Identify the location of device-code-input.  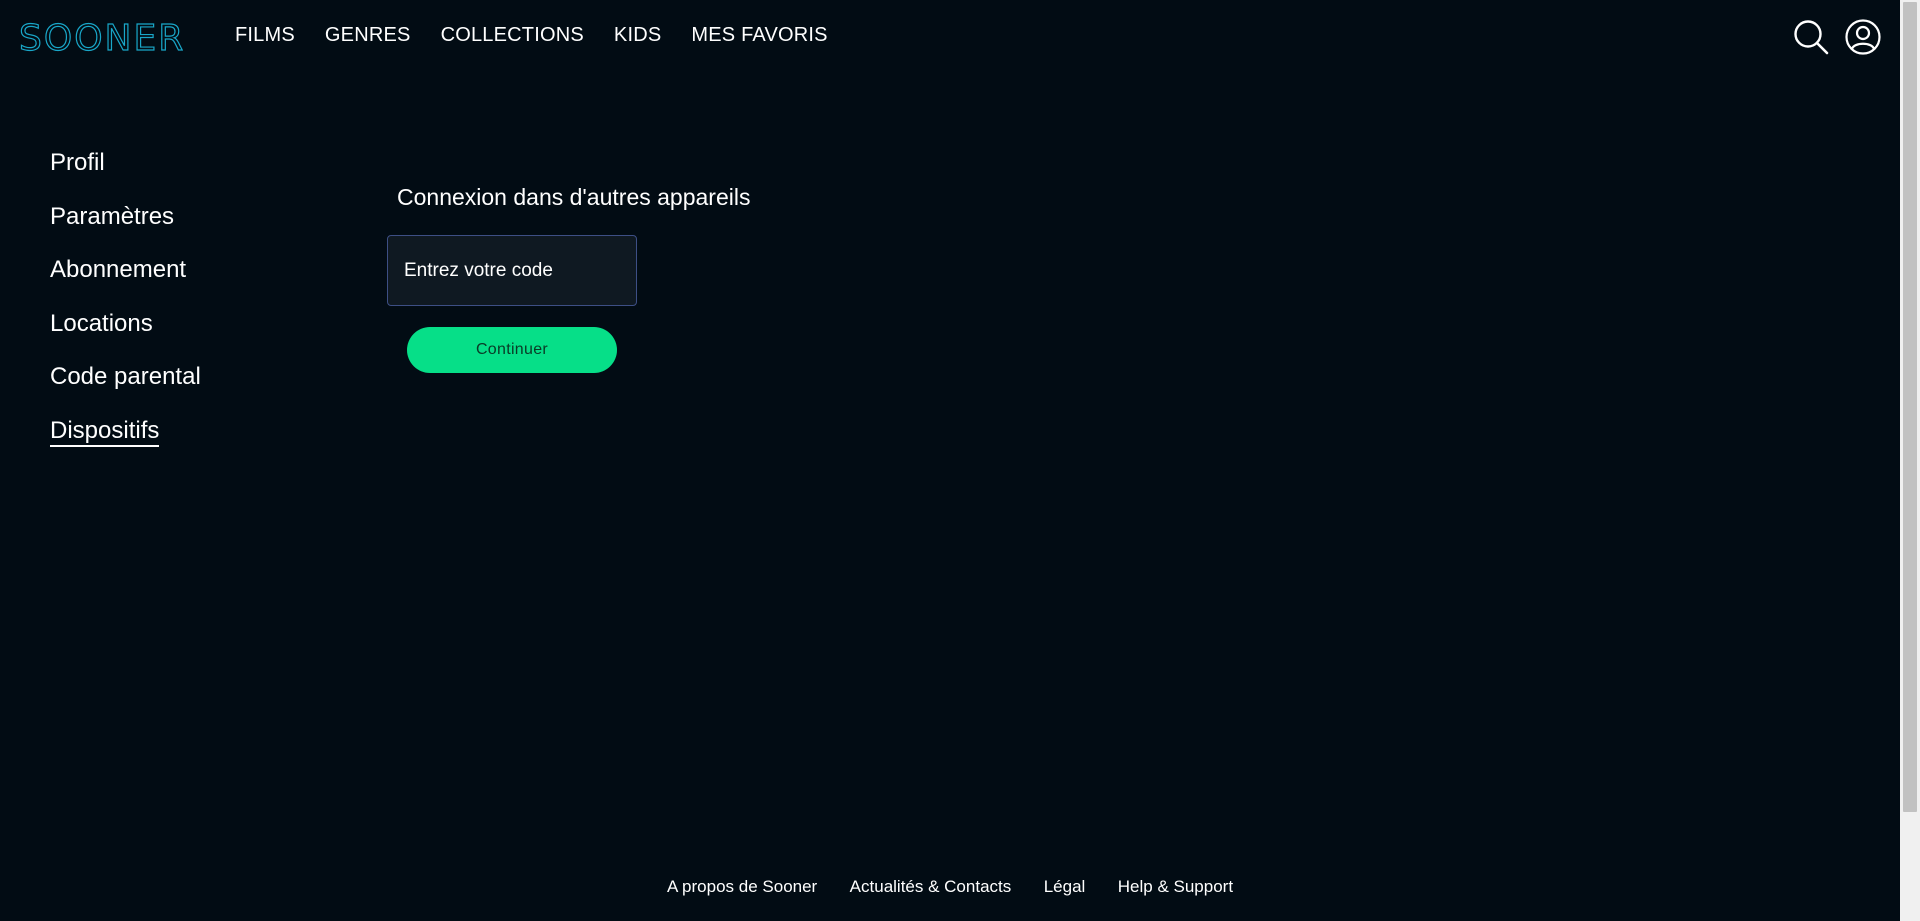
(512, 270).